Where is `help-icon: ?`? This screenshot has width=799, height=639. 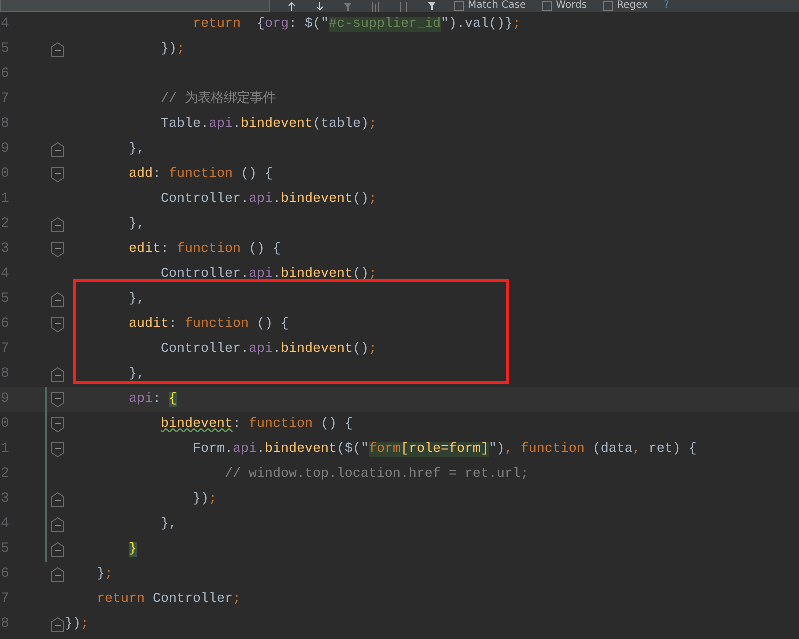 help-icon: ? is located at coordinates (667, 6).